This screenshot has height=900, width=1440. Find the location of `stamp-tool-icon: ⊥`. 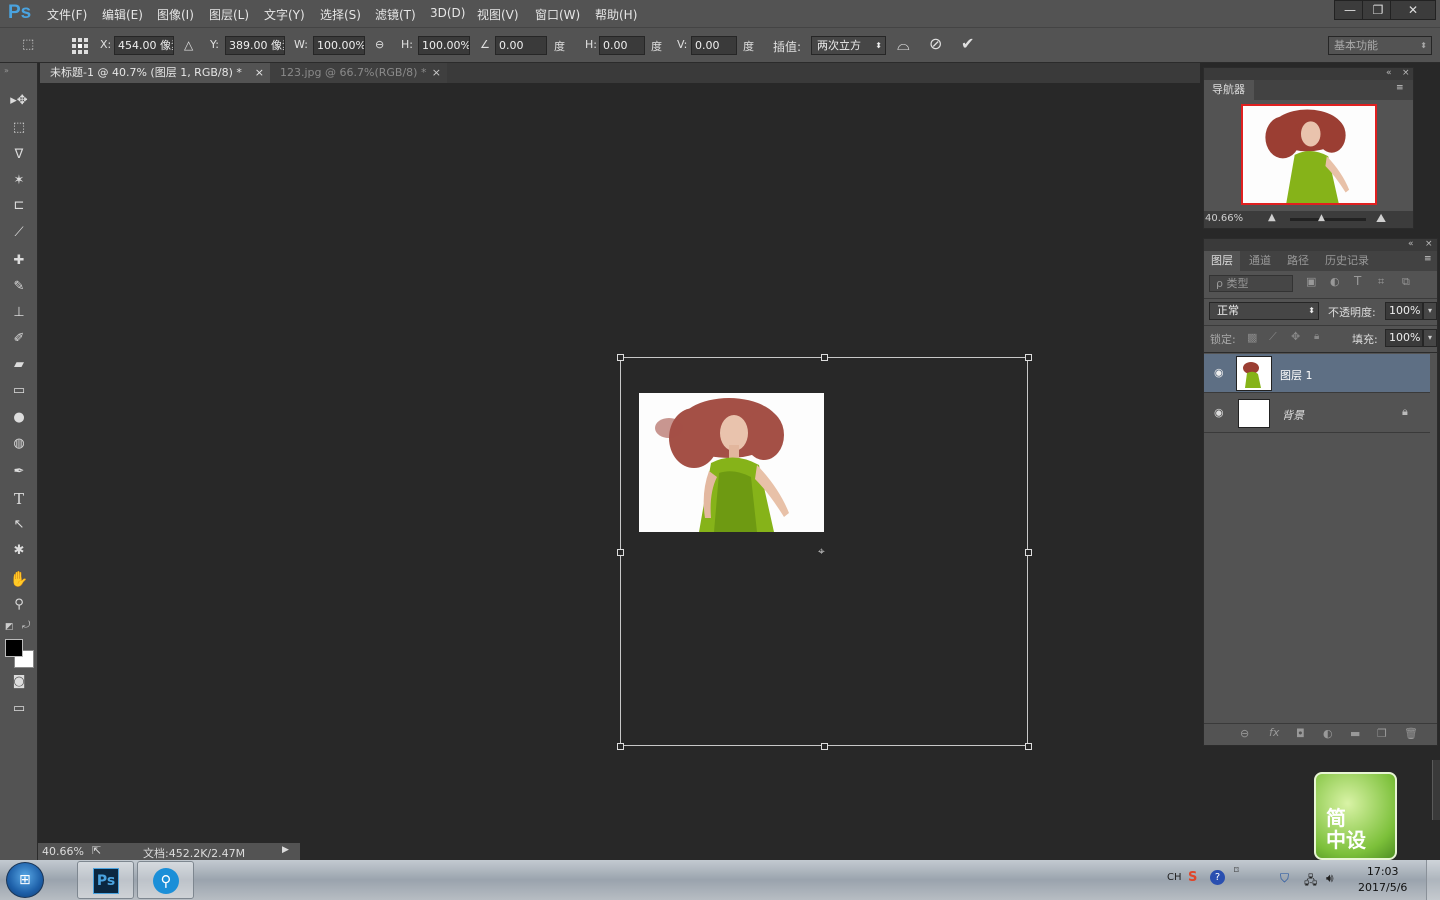

stamp-tool-icon: ⊥ is located at coordinates (19, 313).